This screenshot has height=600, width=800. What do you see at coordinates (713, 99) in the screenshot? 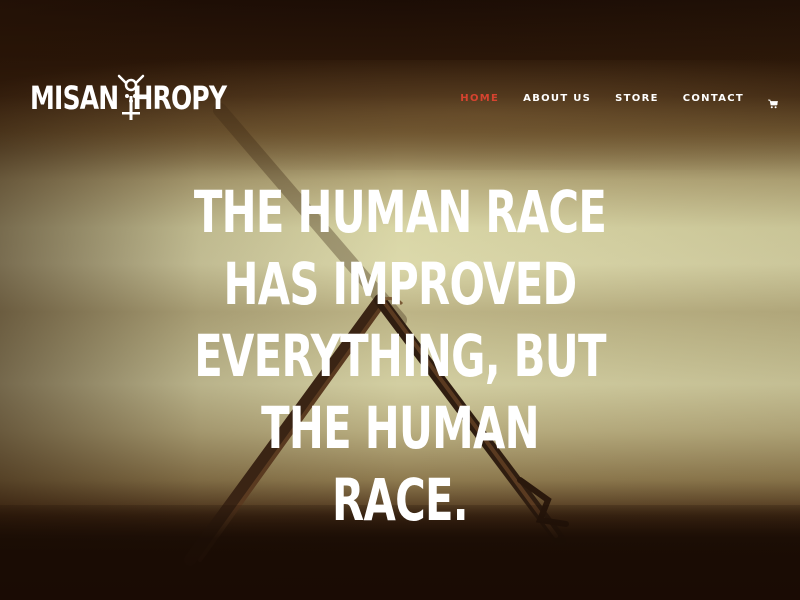
I see `nav-contact: CONTACT` at bounding box center [713, 99].